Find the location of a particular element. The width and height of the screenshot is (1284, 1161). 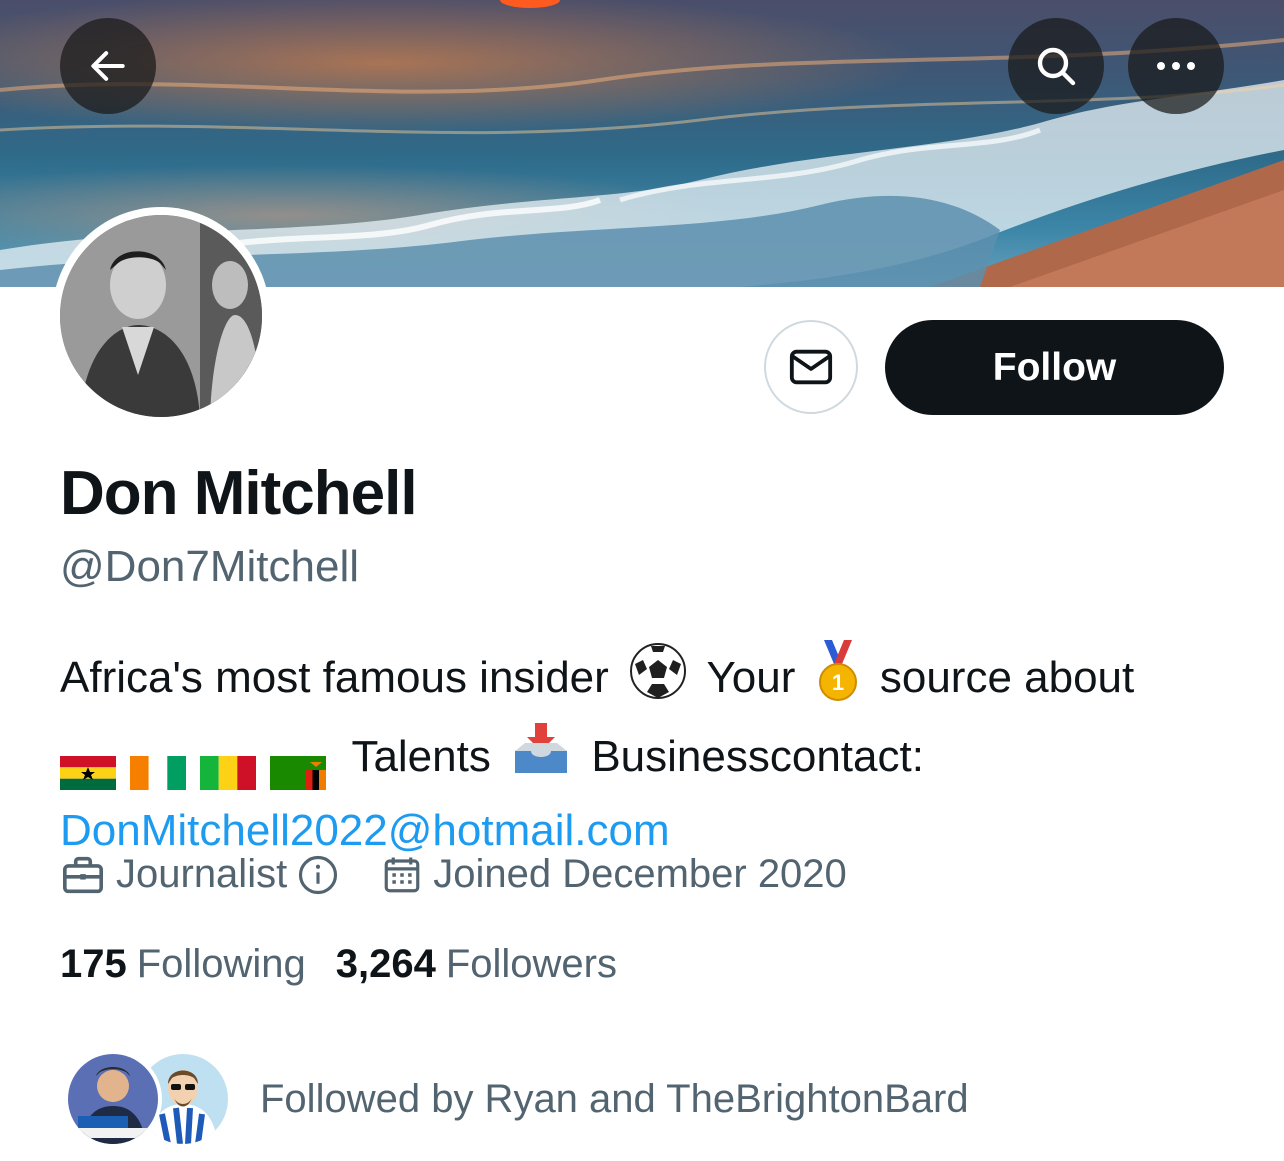

following-label: Following is located at coordinates (221, 964).